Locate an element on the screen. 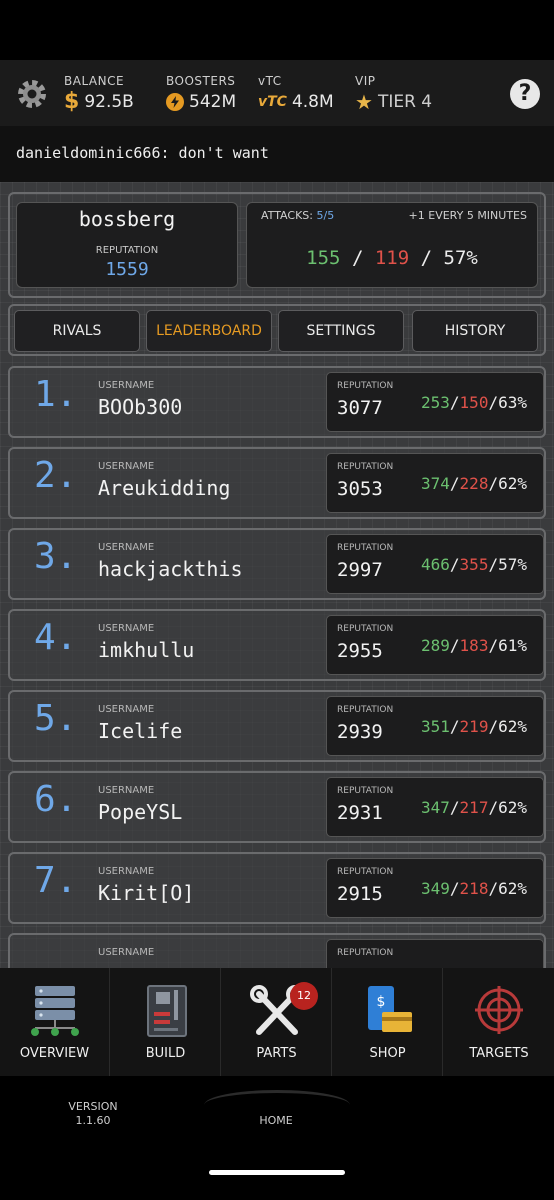 The width and height of the screenshot is (554, 1200). reputation-value: 3053 is located at coordinates (360, 489).